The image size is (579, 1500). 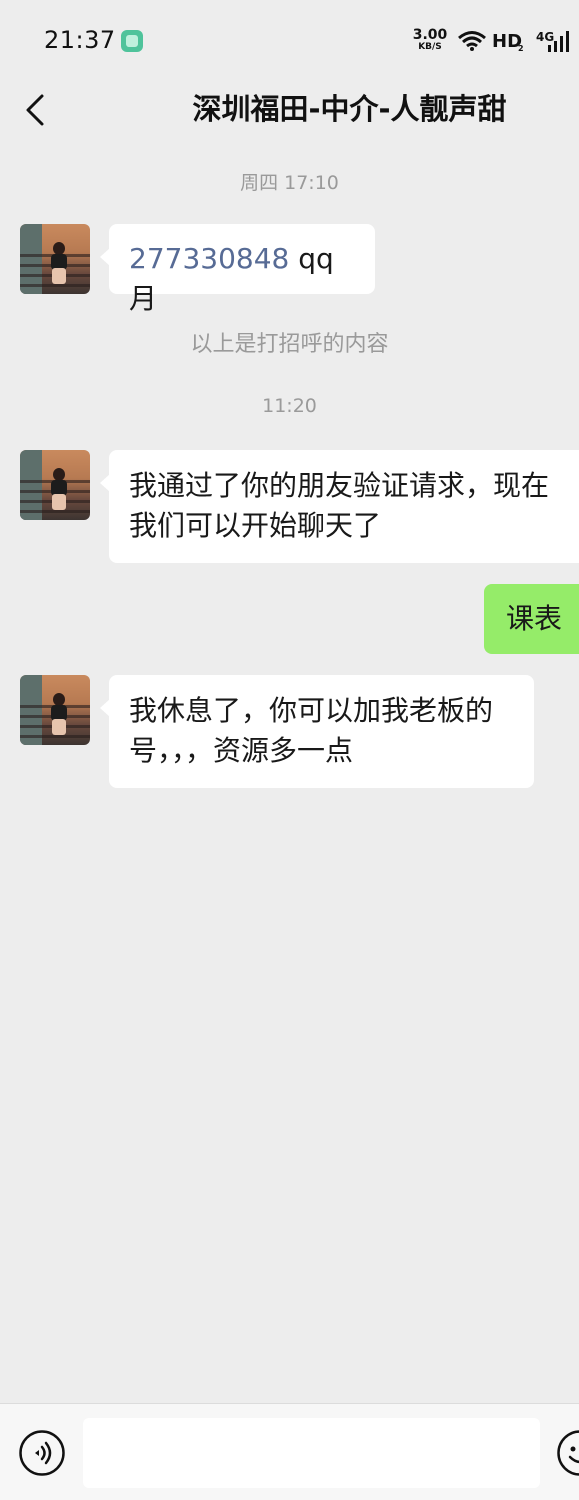 I want to click on hd-sub-label: 2, so click(x=521, y=48).